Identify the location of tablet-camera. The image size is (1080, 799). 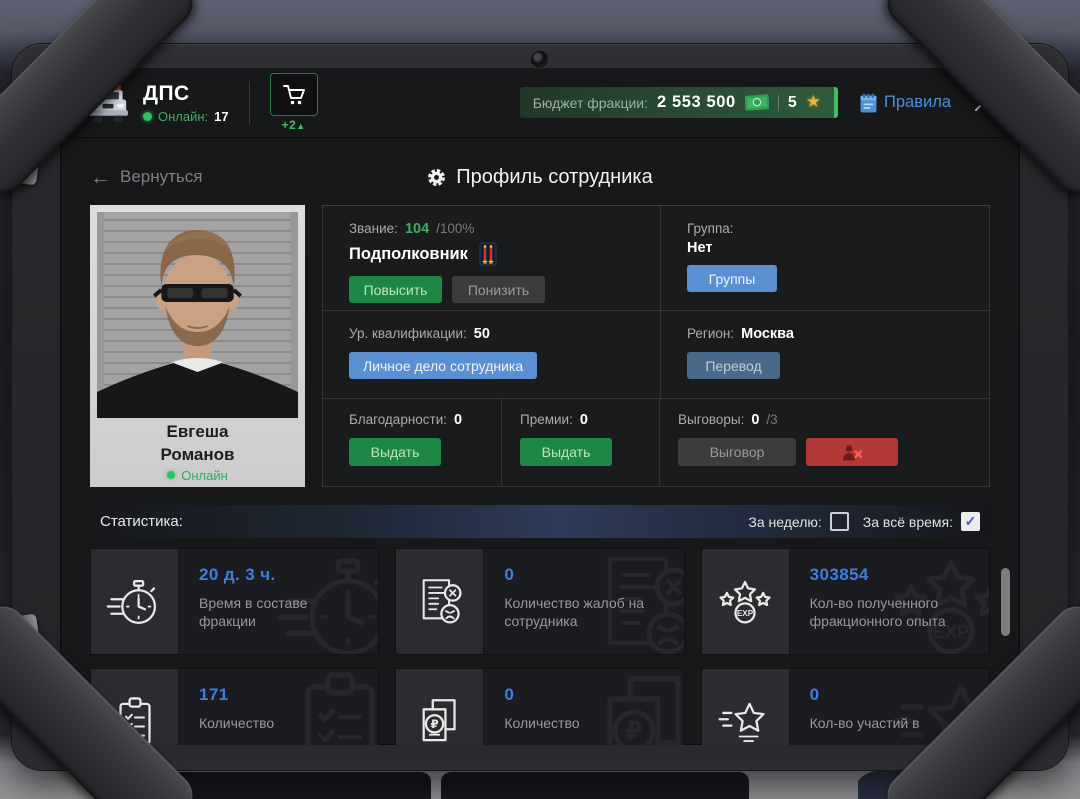
(539, 59).